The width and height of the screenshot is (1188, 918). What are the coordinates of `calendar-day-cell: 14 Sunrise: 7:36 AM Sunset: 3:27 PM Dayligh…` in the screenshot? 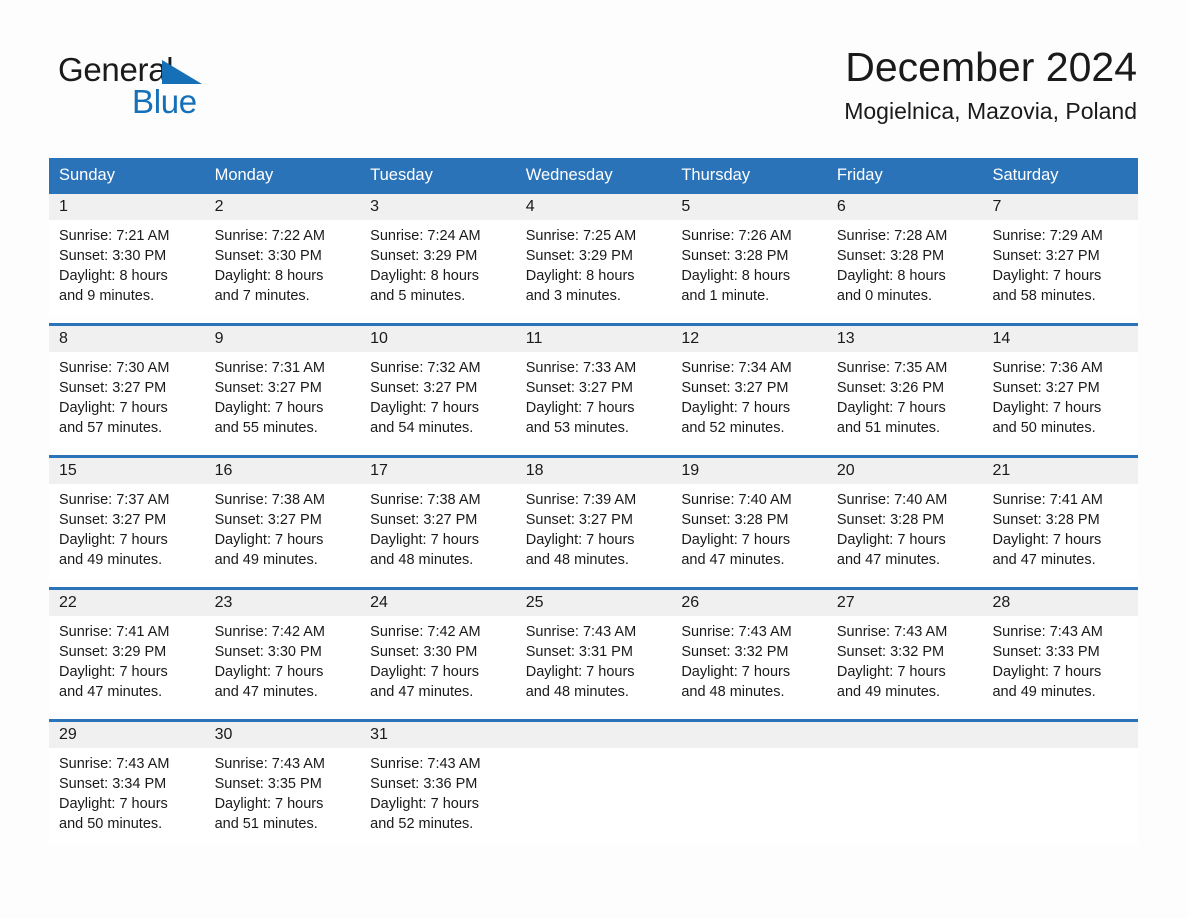 It's located at (1060, 387).